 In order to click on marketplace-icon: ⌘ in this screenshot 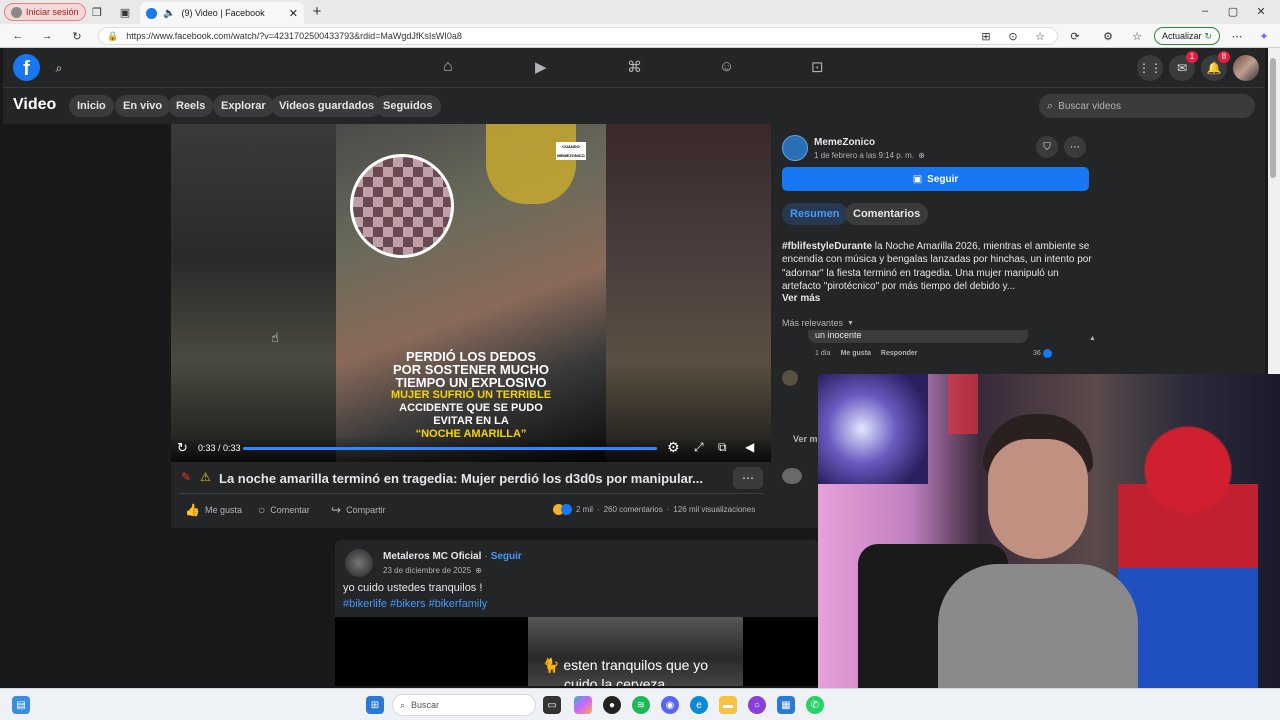, I will do `click(634, 67)`.